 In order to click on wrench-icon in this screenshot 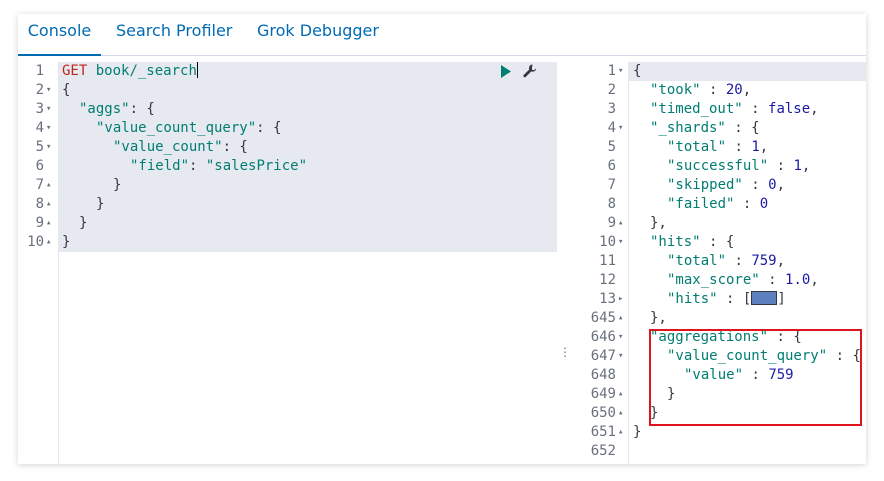, I will do `click(530, 71)`.